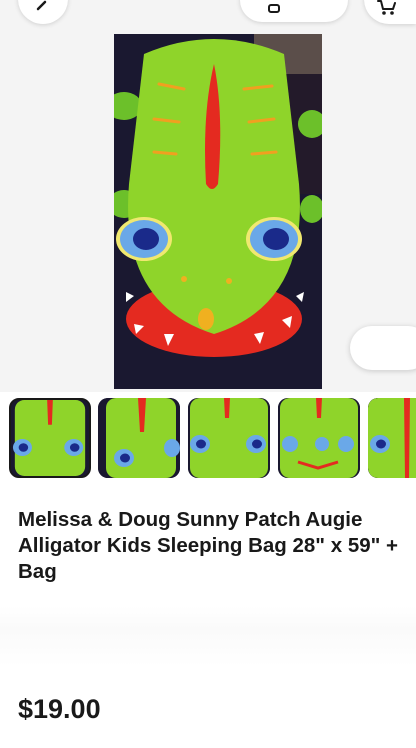 This screenshot has height=748, width=416. I want to click on cart-button, so click(390, 12).